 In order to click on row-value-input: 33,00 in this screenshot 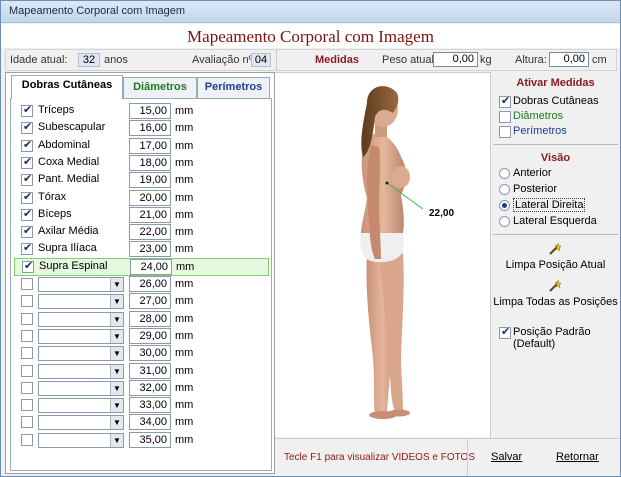, I will do `click(150, 405)`.